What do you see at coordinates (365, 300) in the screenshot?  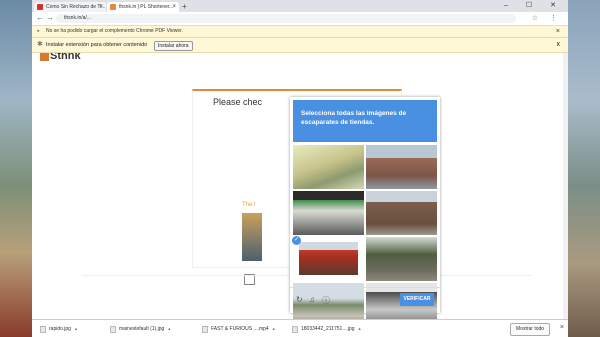 I see `challenge-footer: ↻ ♫ ⓘ VERIFICAR` at bounding box center [365, 300].